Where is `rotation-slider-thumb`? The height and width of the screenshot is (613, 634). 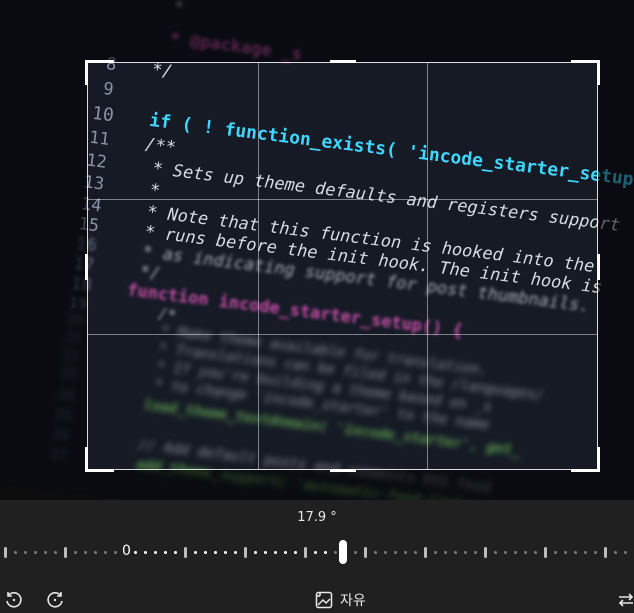
rotation-slider-thumb is located at coordinates (343, 552).